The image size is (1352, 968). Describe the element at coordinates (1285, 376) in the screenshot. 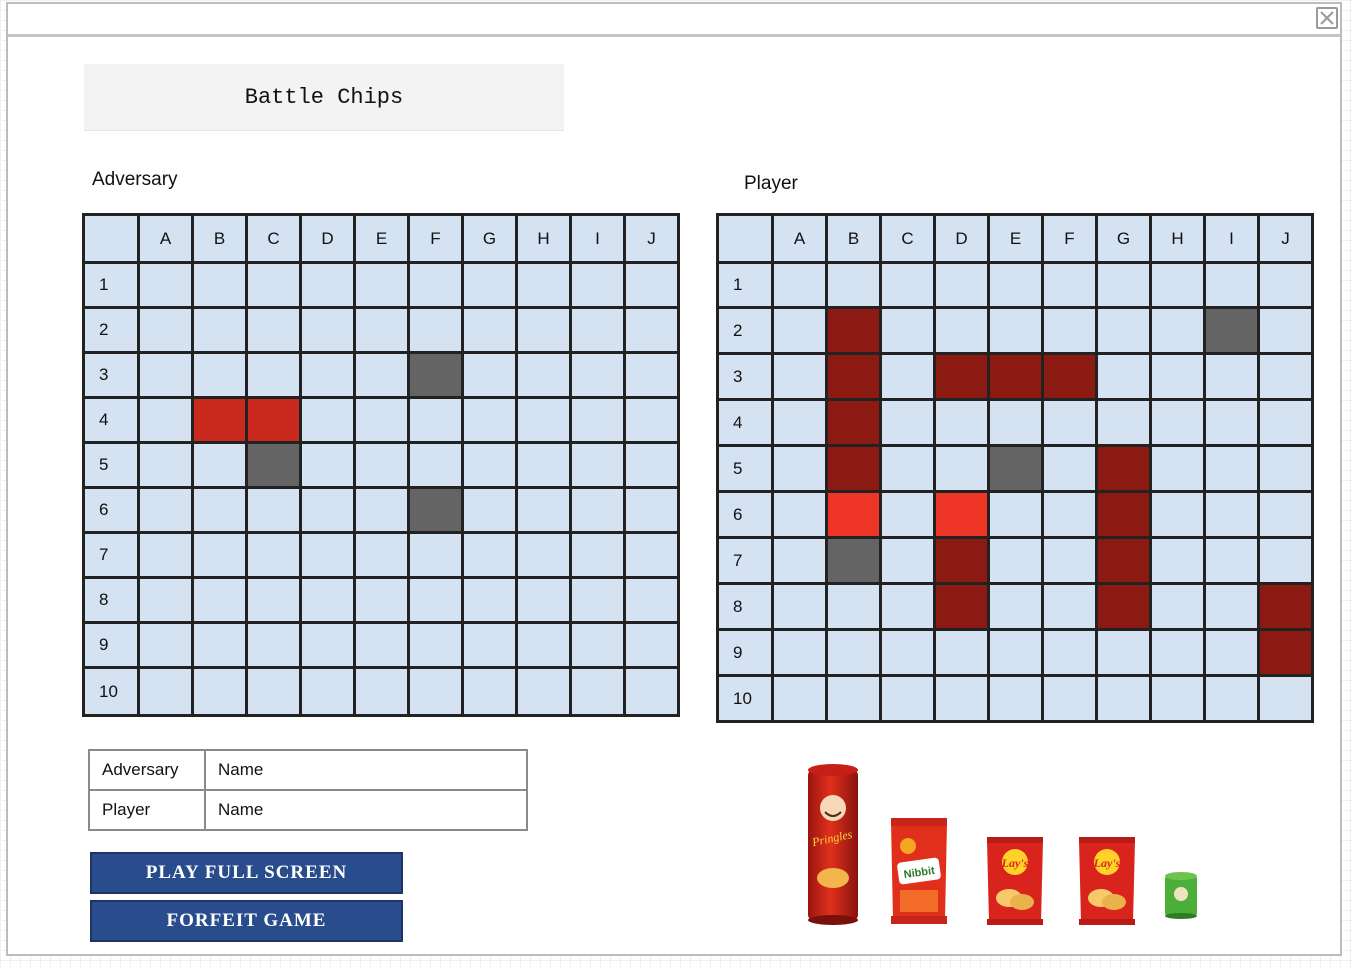

I see `player-cell-j3` at that location.